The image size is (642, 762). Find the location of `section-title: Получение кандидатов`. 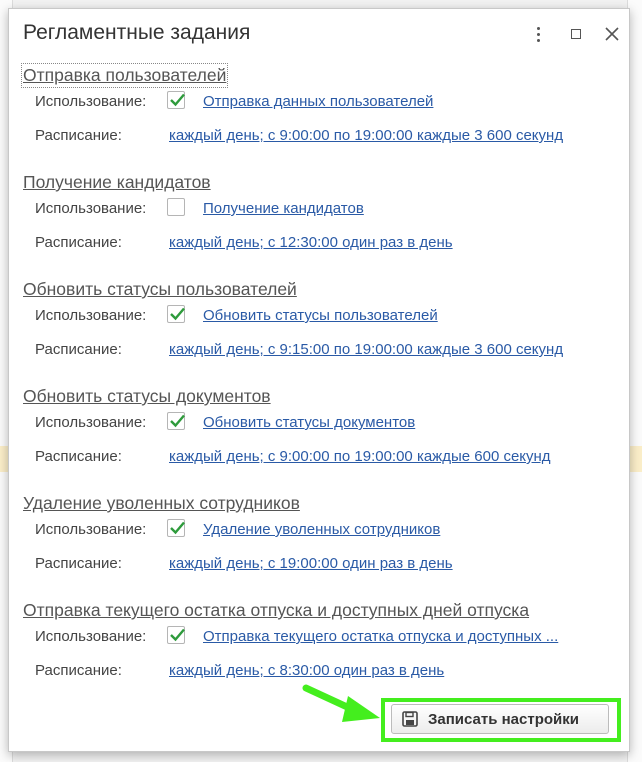

section-title: Получение кандидатов is located at coordinates (117, 182).